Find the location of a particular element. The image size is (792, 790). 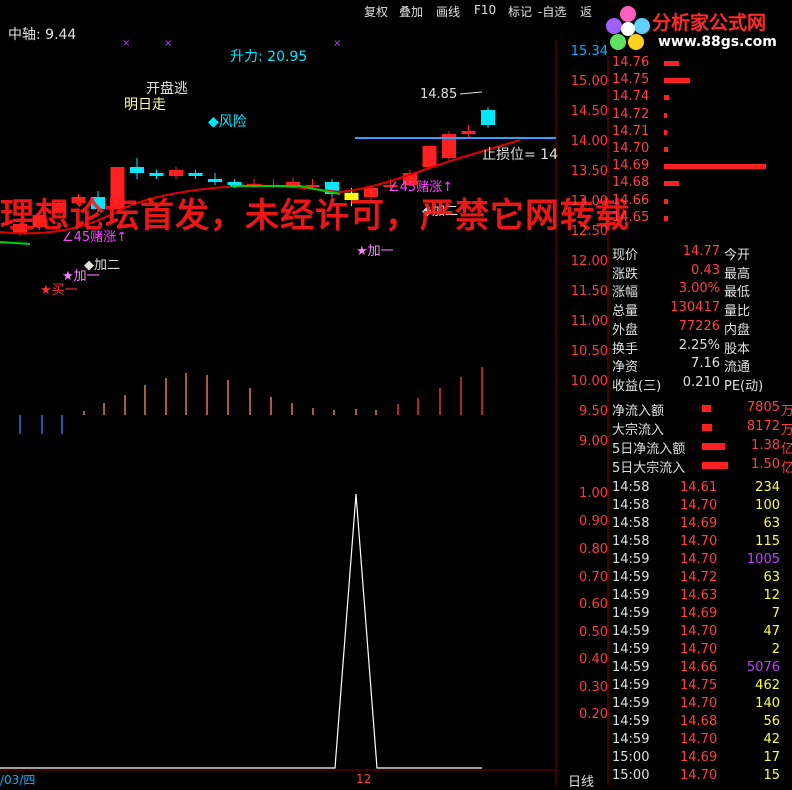

quote-row: 现价 14.77 今开 is located at coordinates (702, 253).